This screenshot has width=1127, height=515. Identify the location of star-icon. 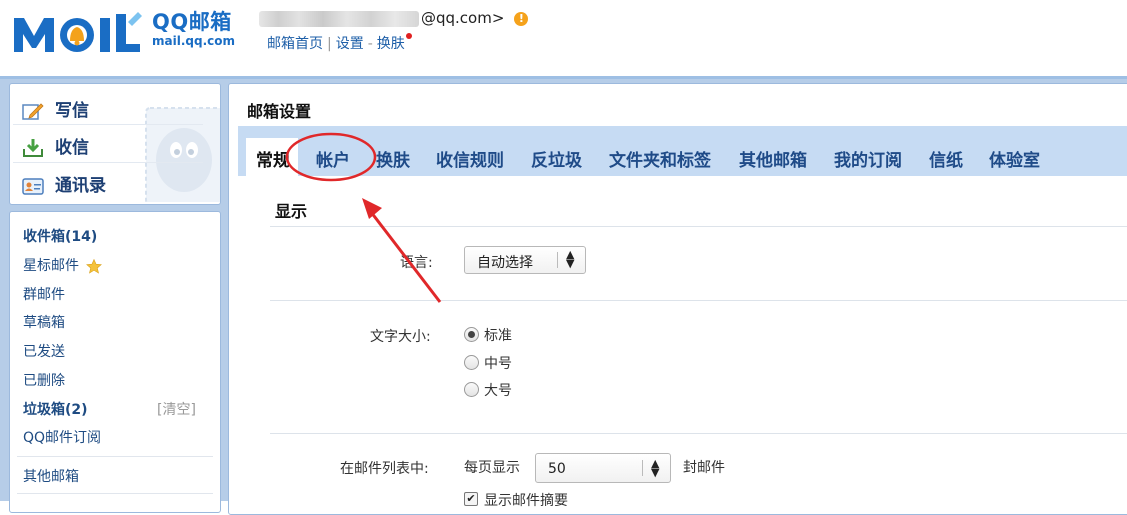
(94, 266).